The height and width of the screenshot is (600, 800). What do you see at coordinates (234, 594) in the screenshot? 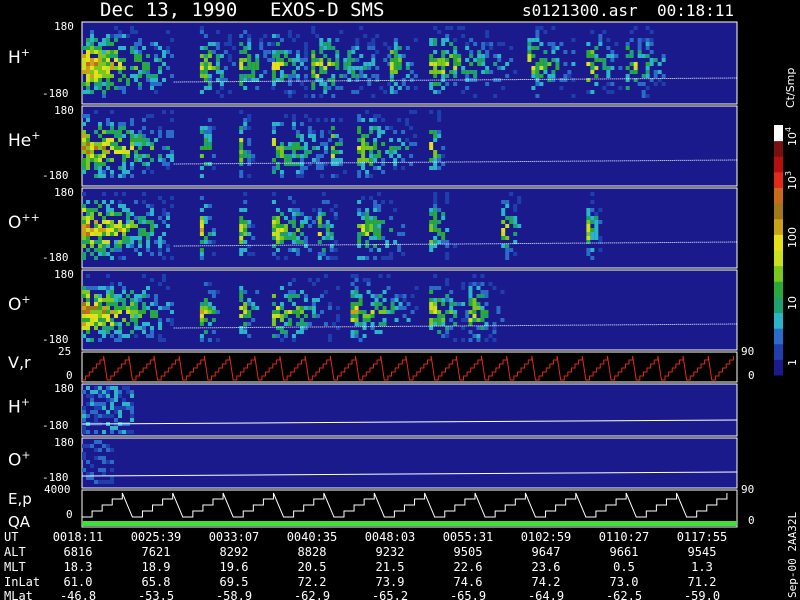
I see `ephem-cell: -58.9` at bounding box center [234, 594].